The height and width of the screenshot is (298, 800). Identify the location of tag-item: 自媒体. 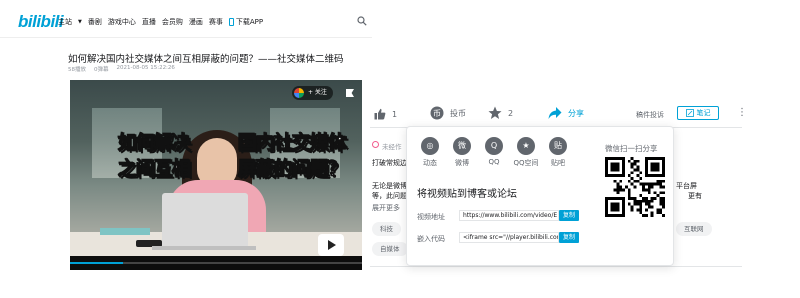
(390, 249).